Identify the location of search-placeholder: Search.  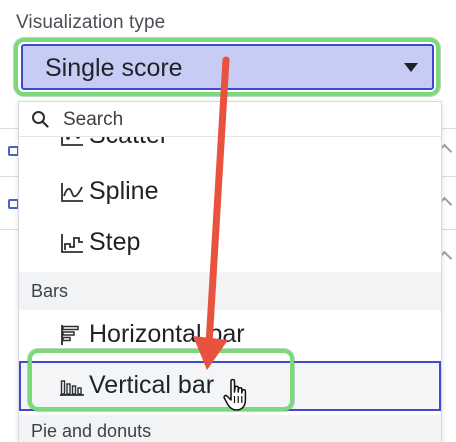
(93, 119).